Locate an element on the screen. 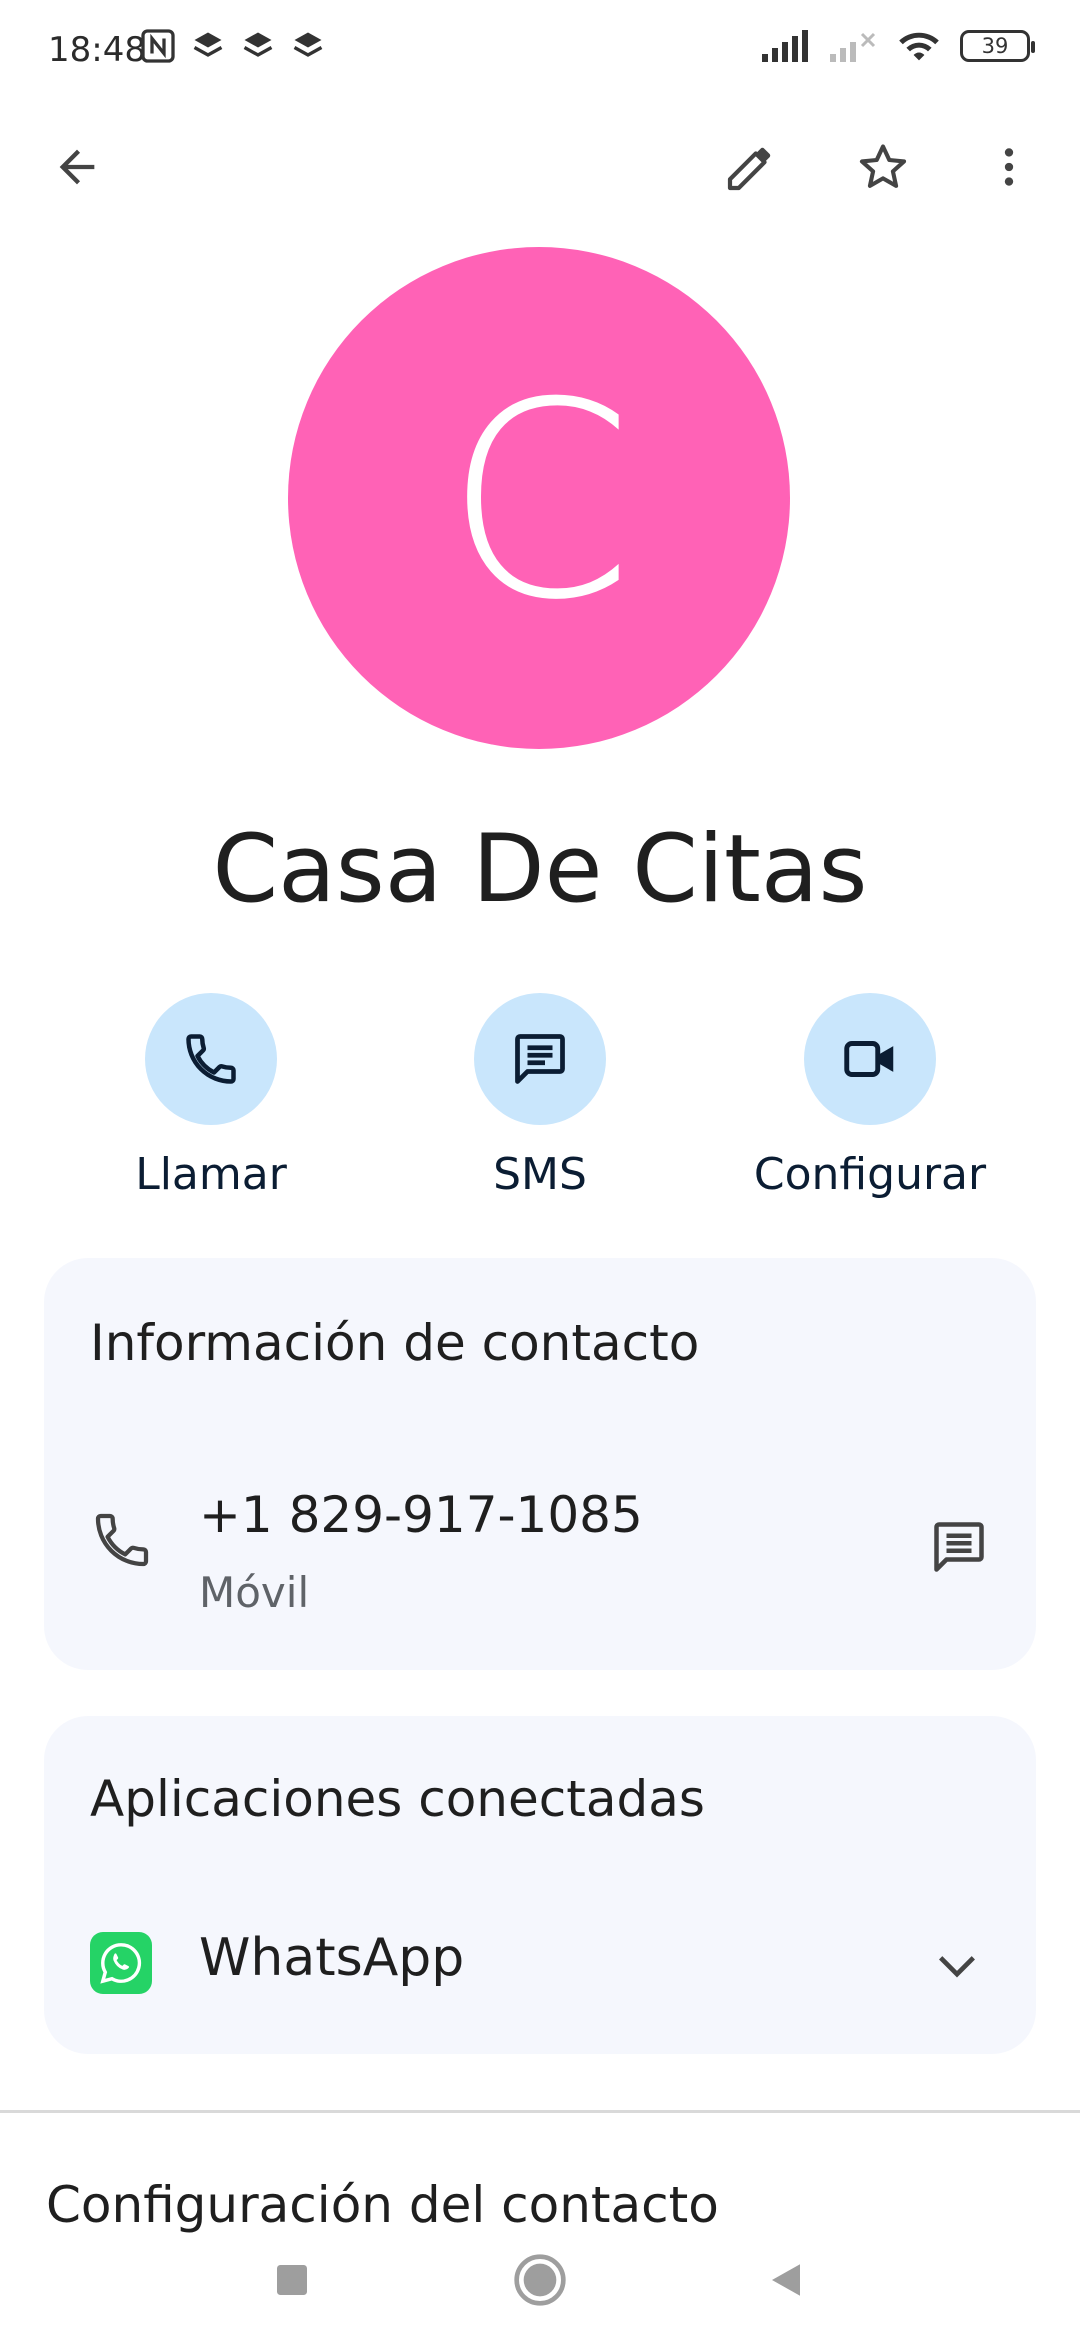 The height and width of the screenshot is (2340, 1080). phone-row is located at coordinates (540, 1548).